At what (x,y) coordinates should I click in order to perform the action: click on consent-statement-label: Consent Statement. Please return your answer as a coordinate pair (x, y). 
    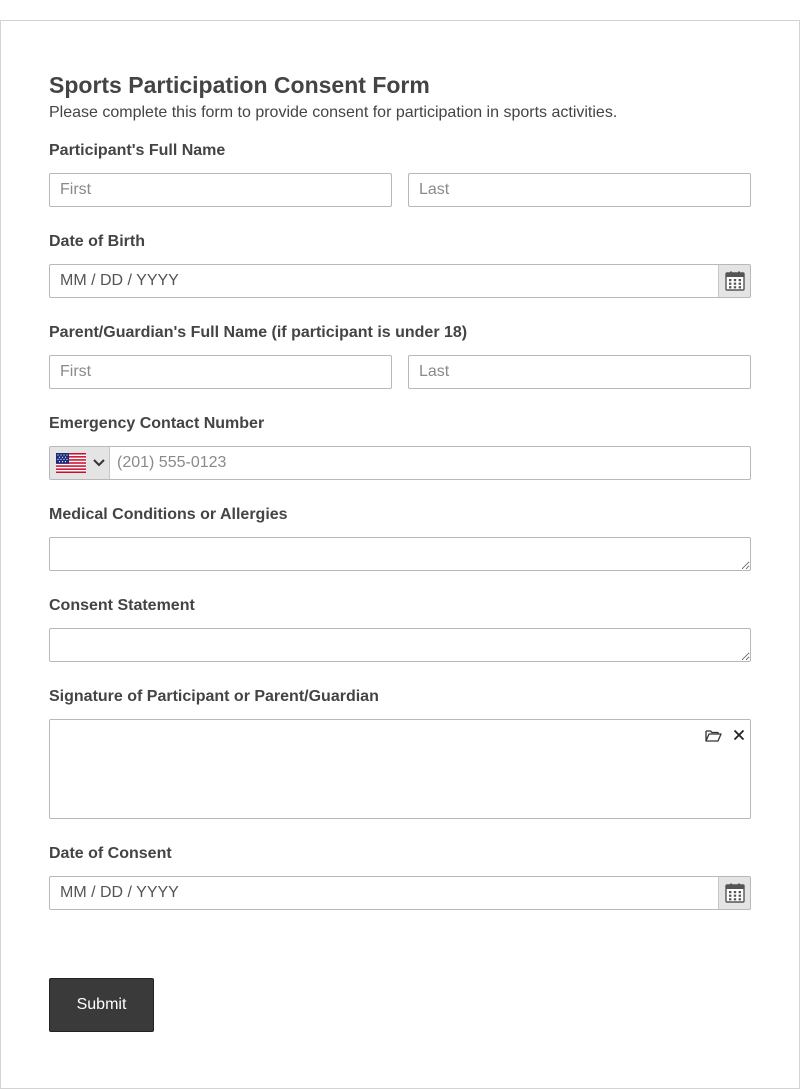
    Looking at the image, I should click on (122, 605).